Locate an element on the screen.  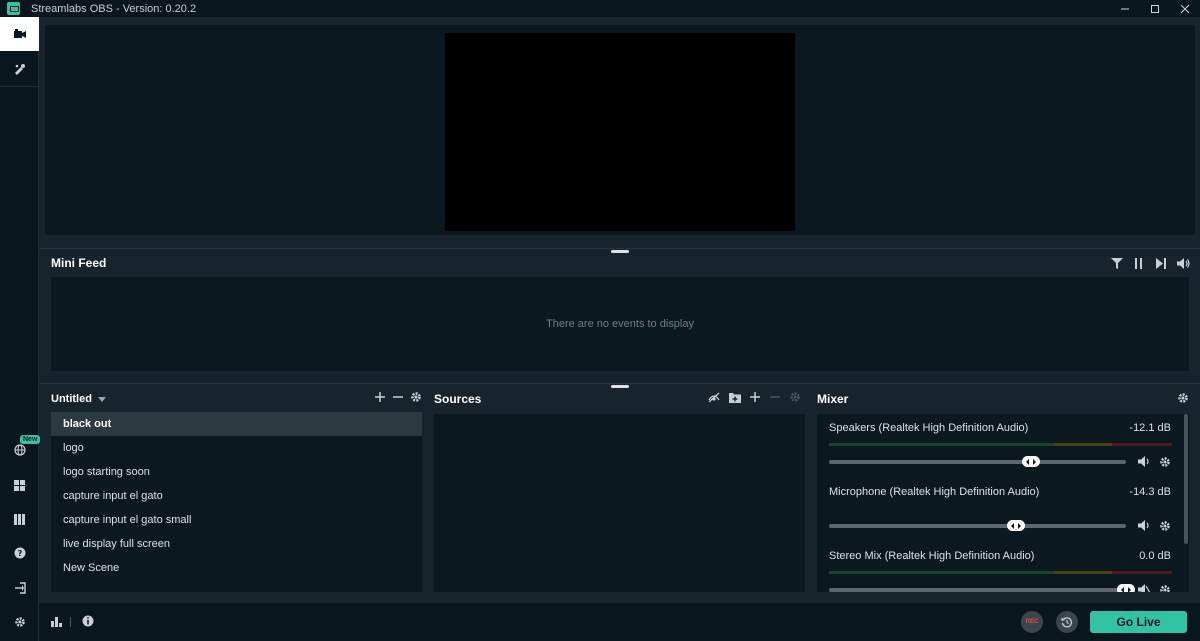
library-icon is located at coordinates (19, 519).